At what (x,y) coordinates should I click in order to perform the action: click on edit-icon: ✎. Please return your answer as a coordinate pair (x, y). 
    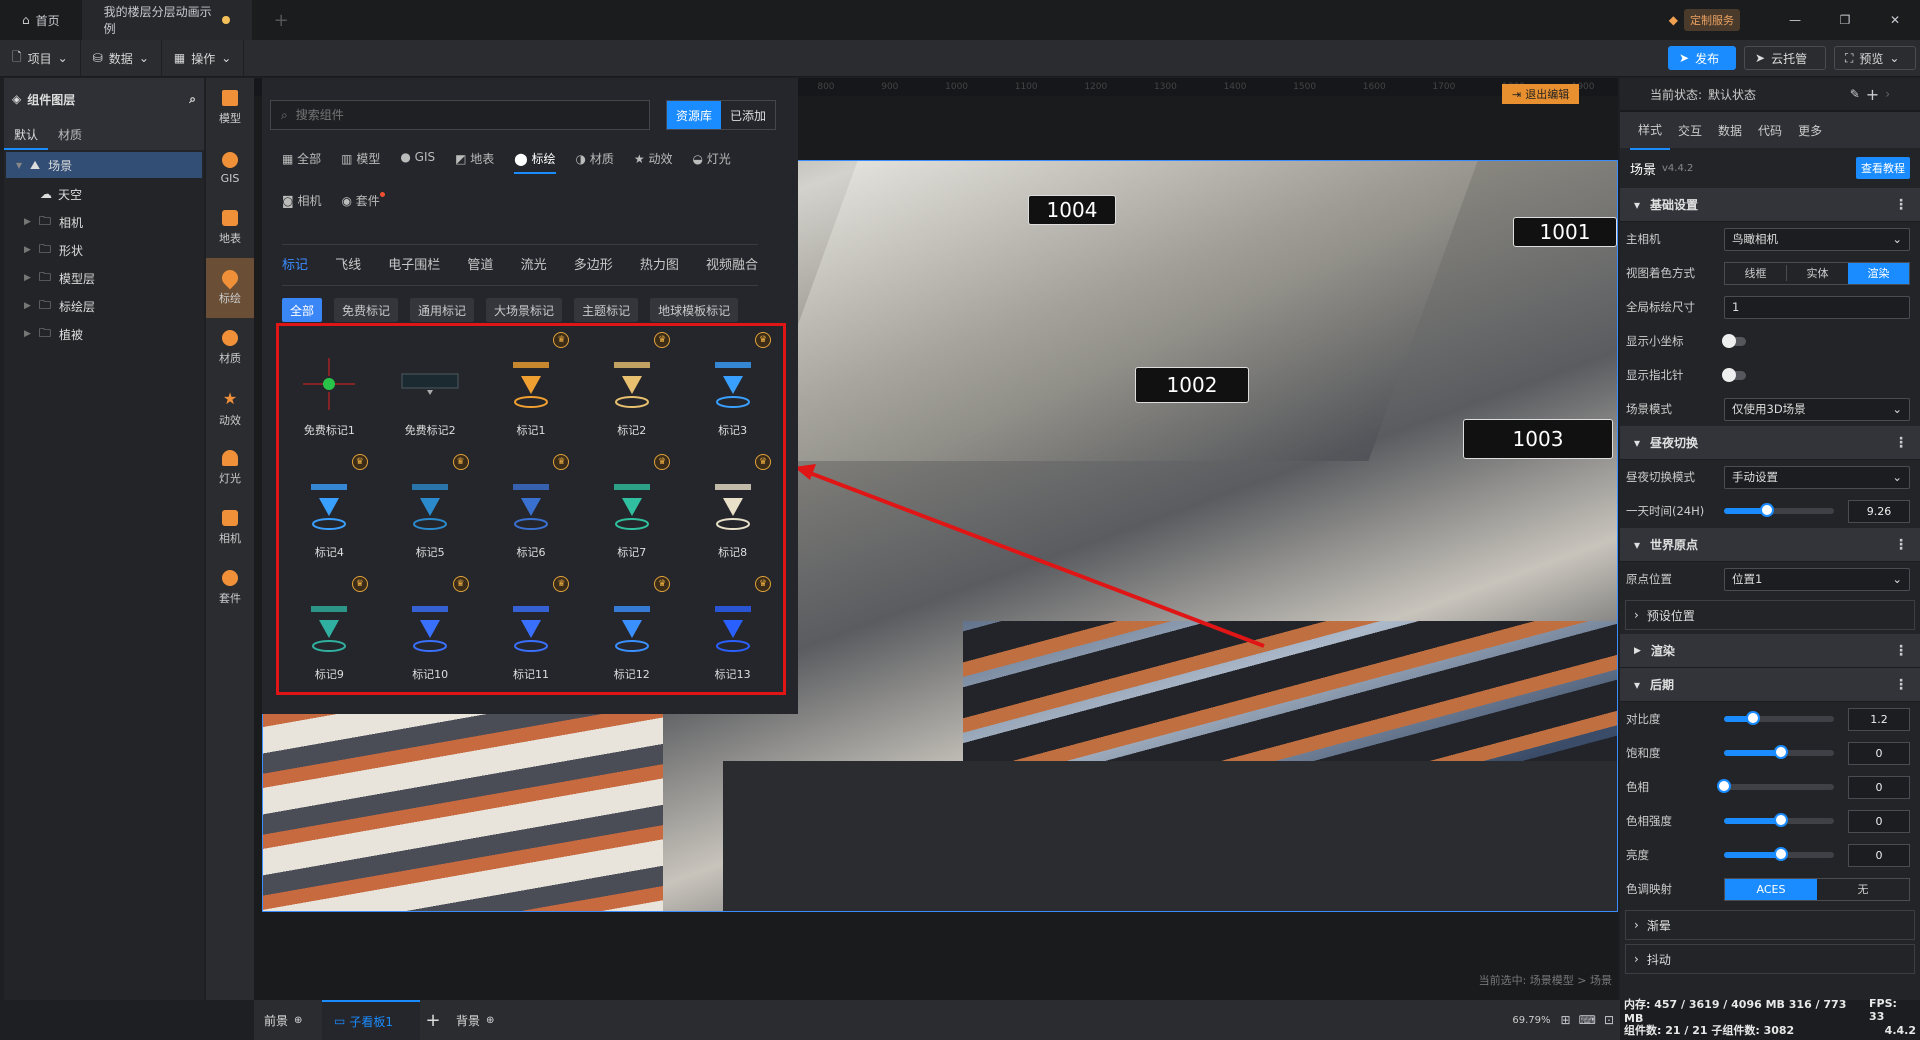
    Looking at the image, I should click on (1855, 94).